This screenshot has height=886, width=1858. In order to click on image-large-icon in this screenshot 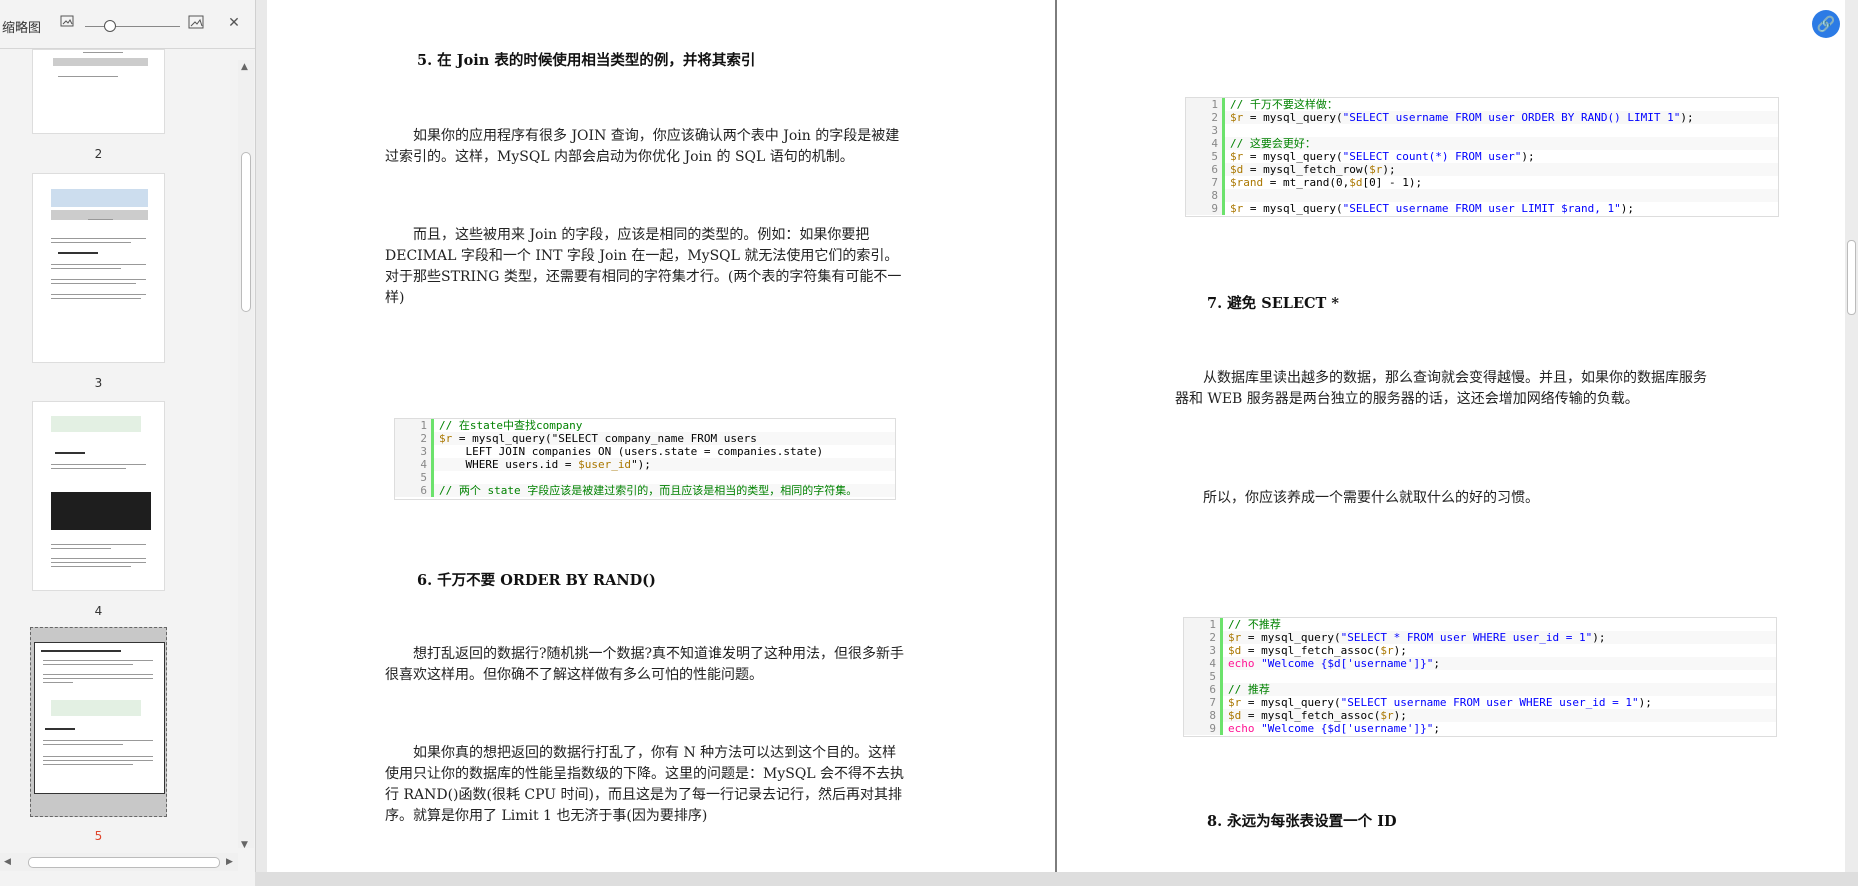, I will do `click(196, 23)`.